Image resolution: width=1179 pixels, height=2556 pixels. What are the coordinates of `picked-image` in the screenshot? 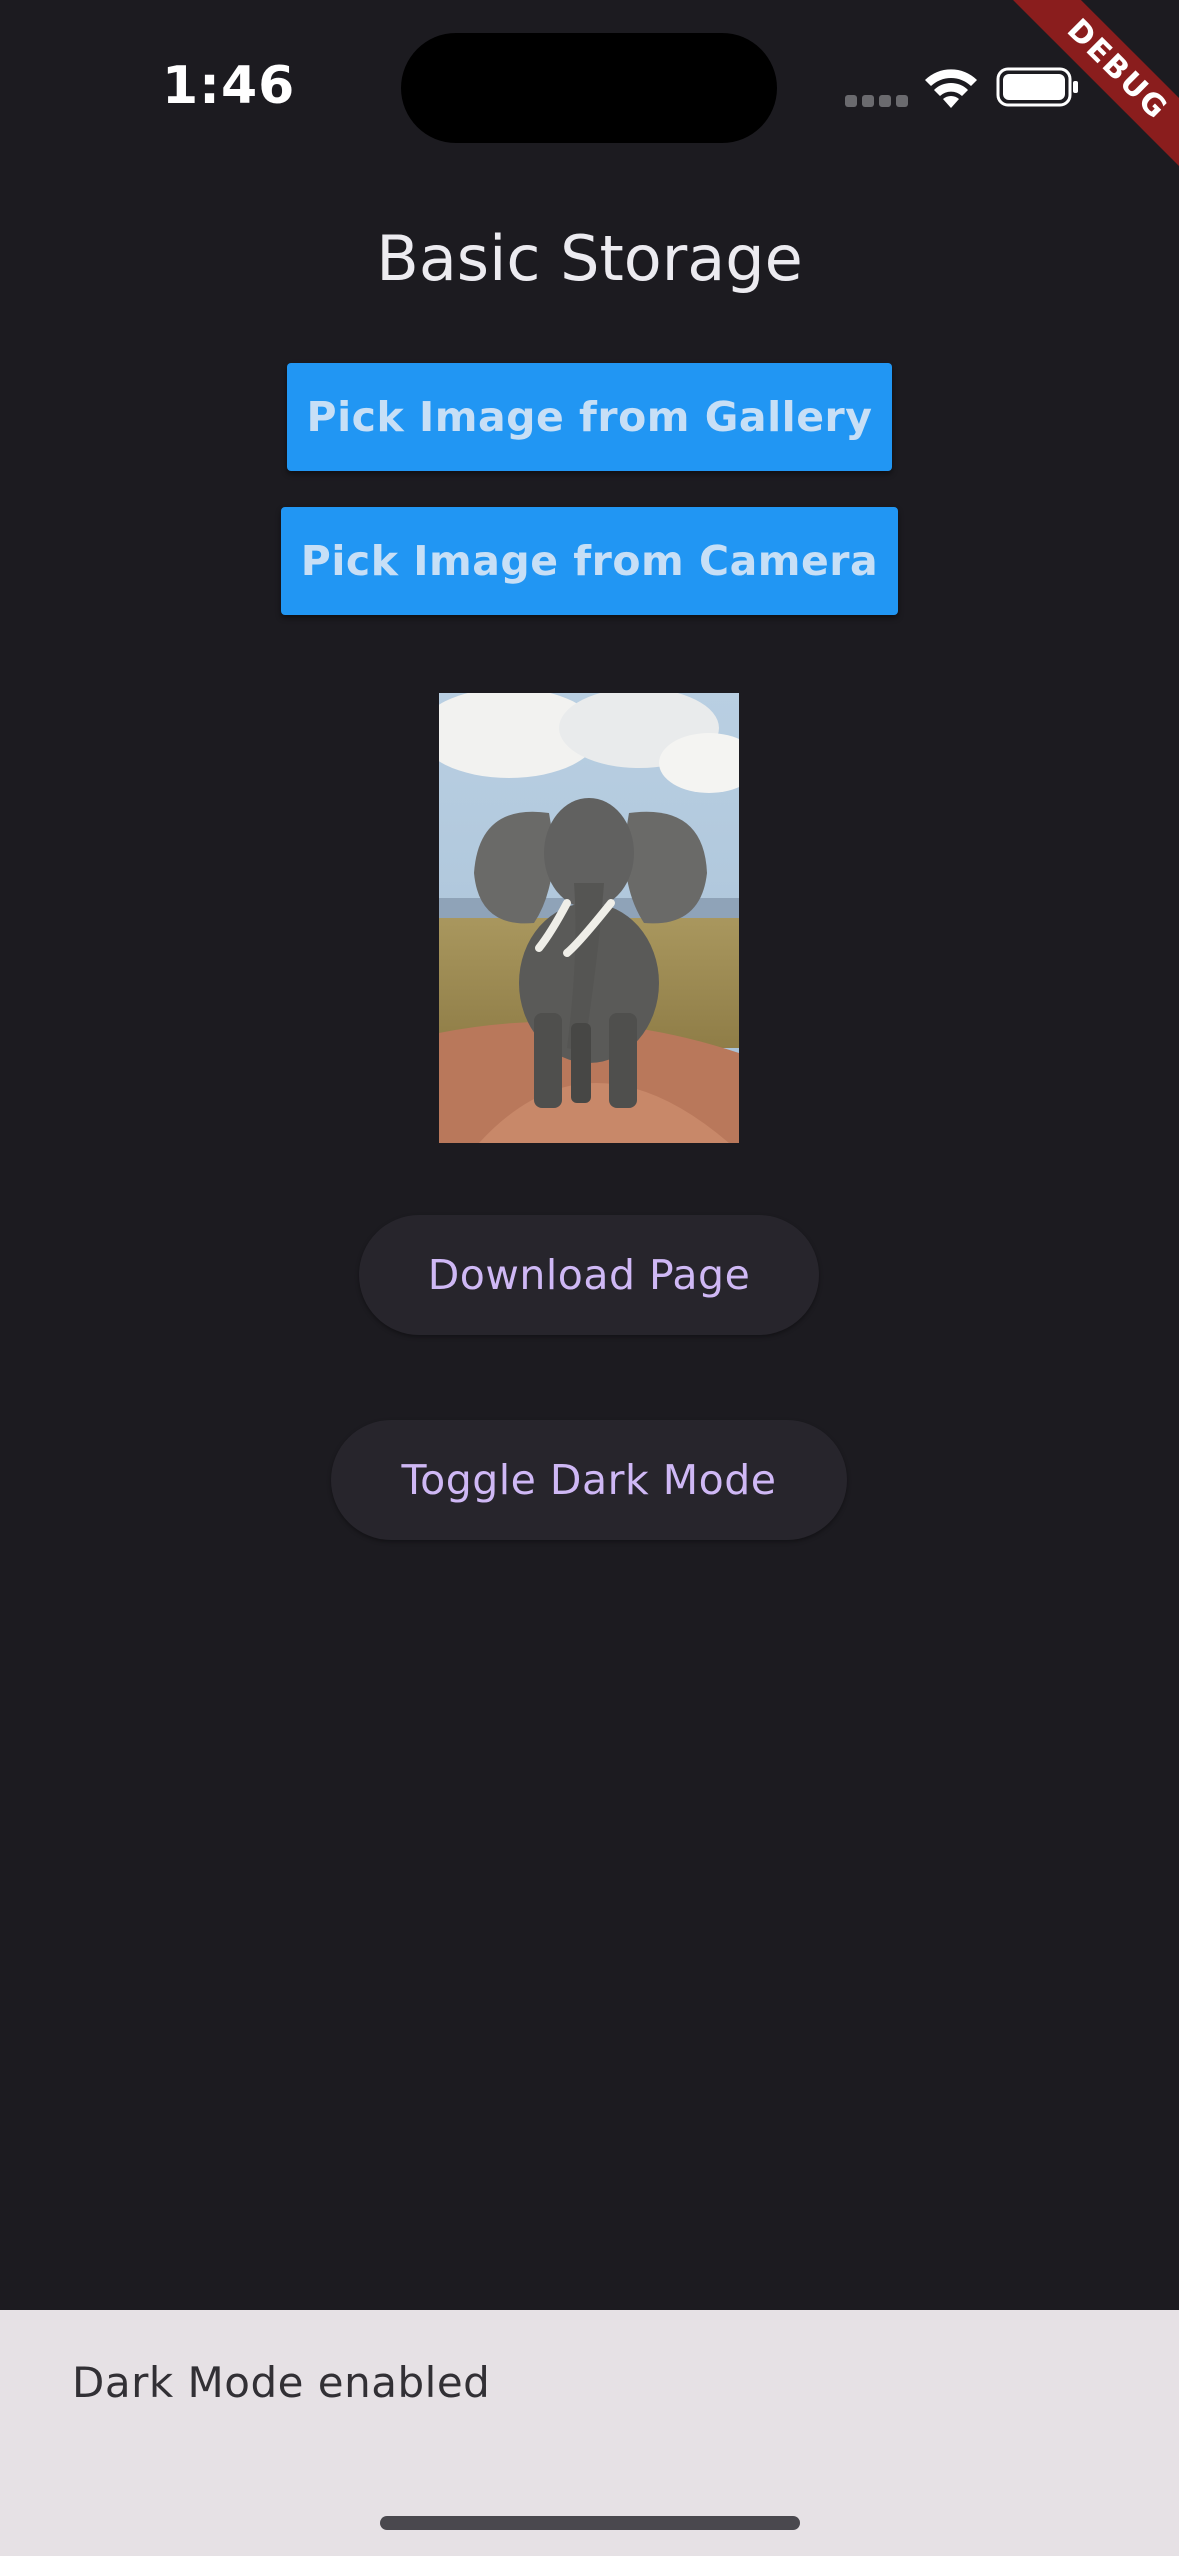 It's located at (589, 918).